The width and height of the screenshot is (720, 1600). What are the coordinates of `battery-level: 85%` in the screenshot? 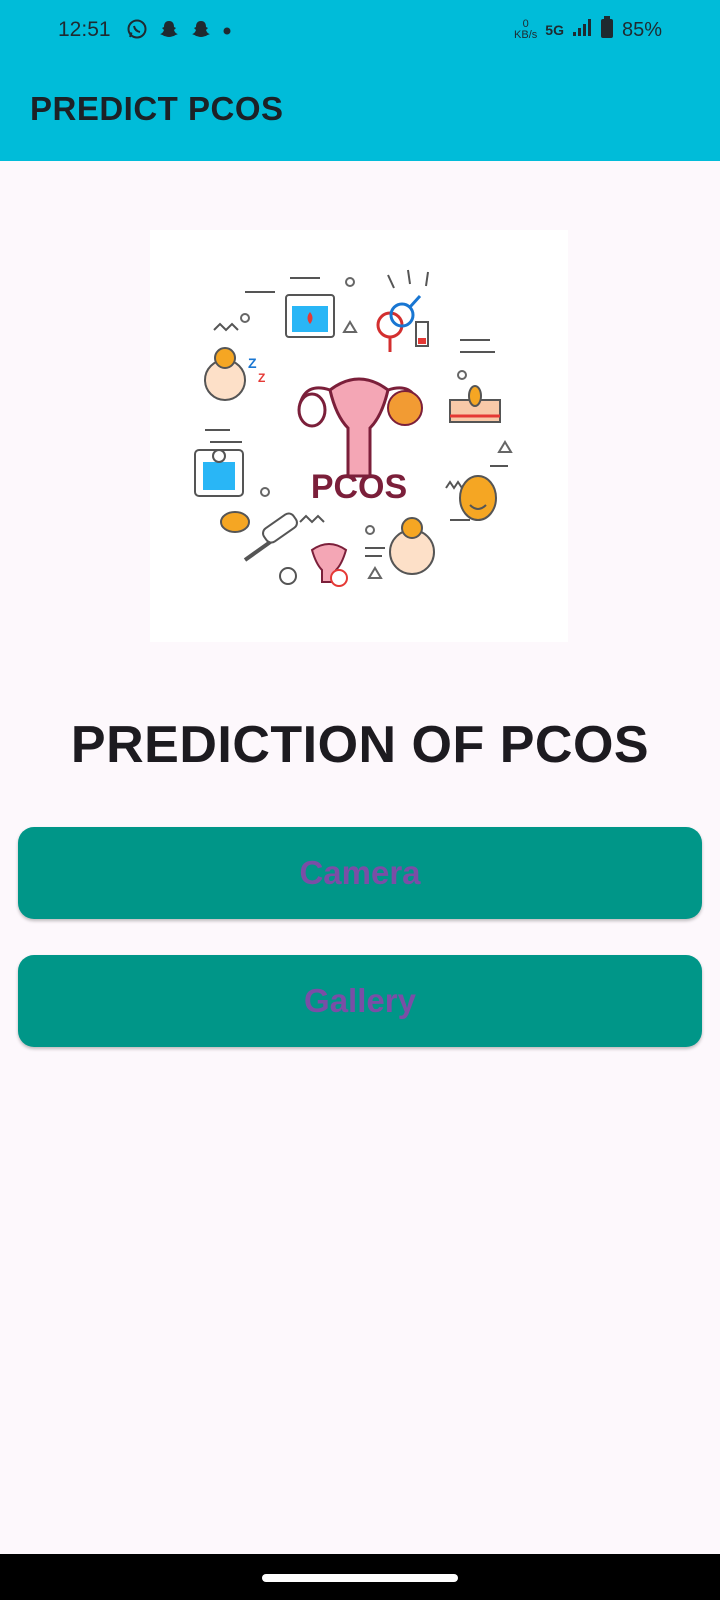 It's located at (641, 29).